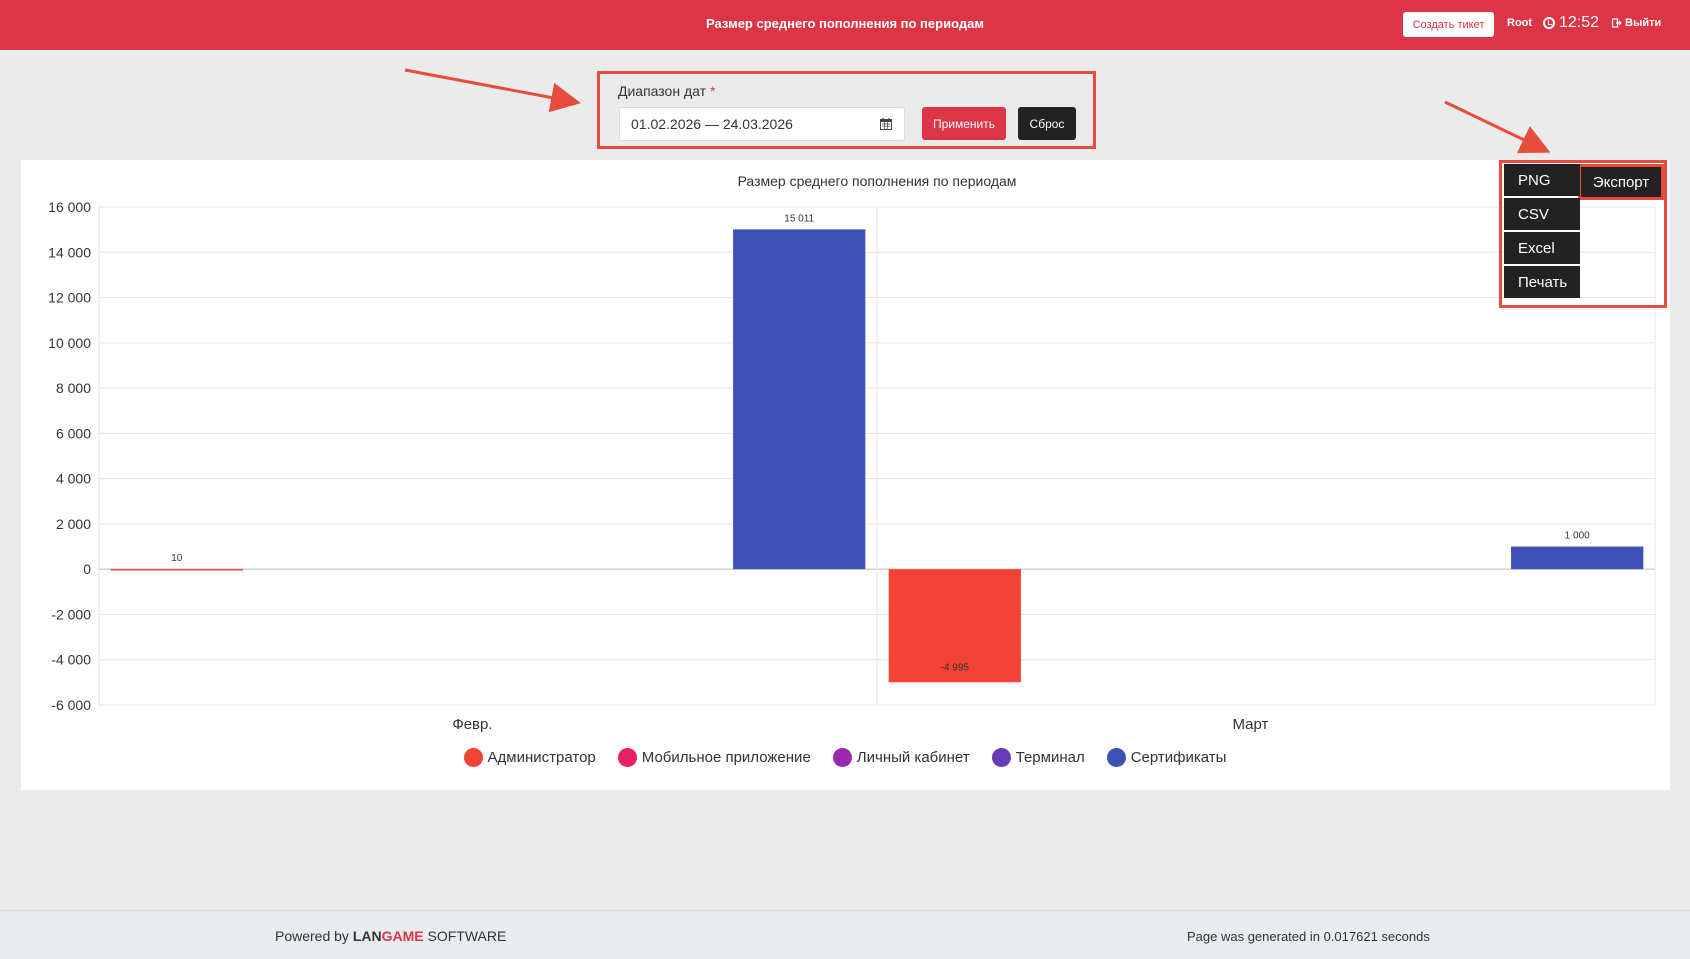 This screenshot has height=959, width=1690. Describe the element at coordinates (1308, 936) in the screenshot. I see `generation-time: Page was generated in 0.017621 seconds` at that location.